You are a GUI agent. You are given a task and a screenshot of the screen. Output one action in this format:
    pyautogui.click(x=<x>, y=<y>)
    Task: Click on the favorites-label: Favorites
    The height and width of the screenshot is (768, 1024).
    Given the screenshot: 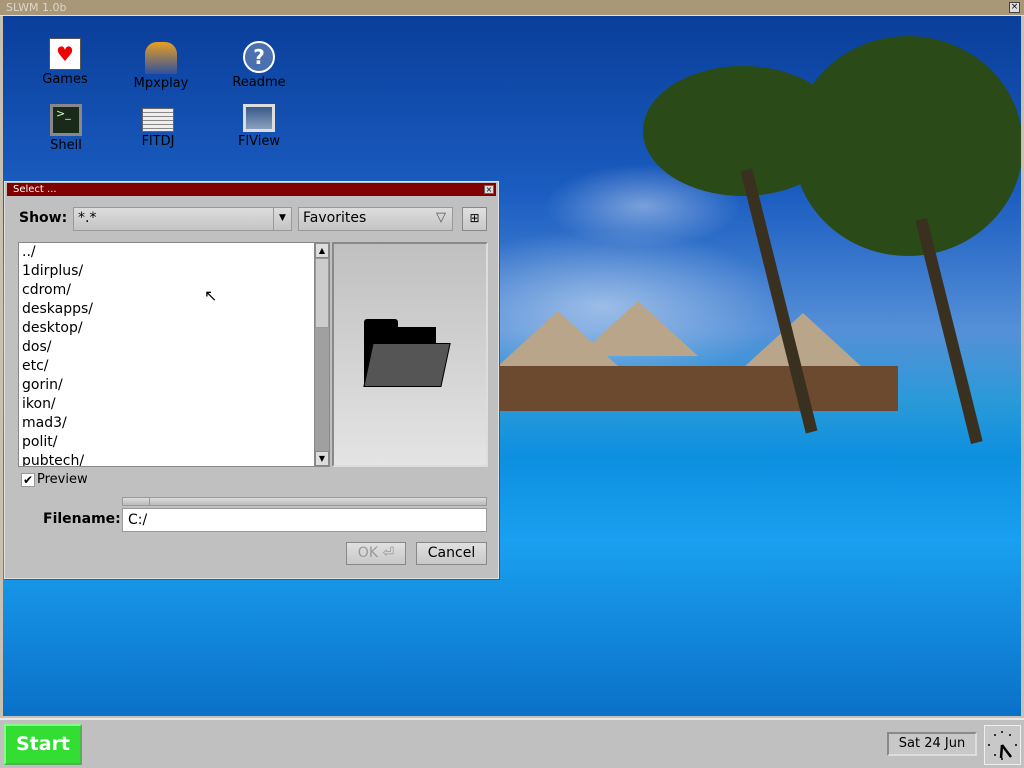 What is the action you would take?
    pyautogui.click(x=335, y=218)
    